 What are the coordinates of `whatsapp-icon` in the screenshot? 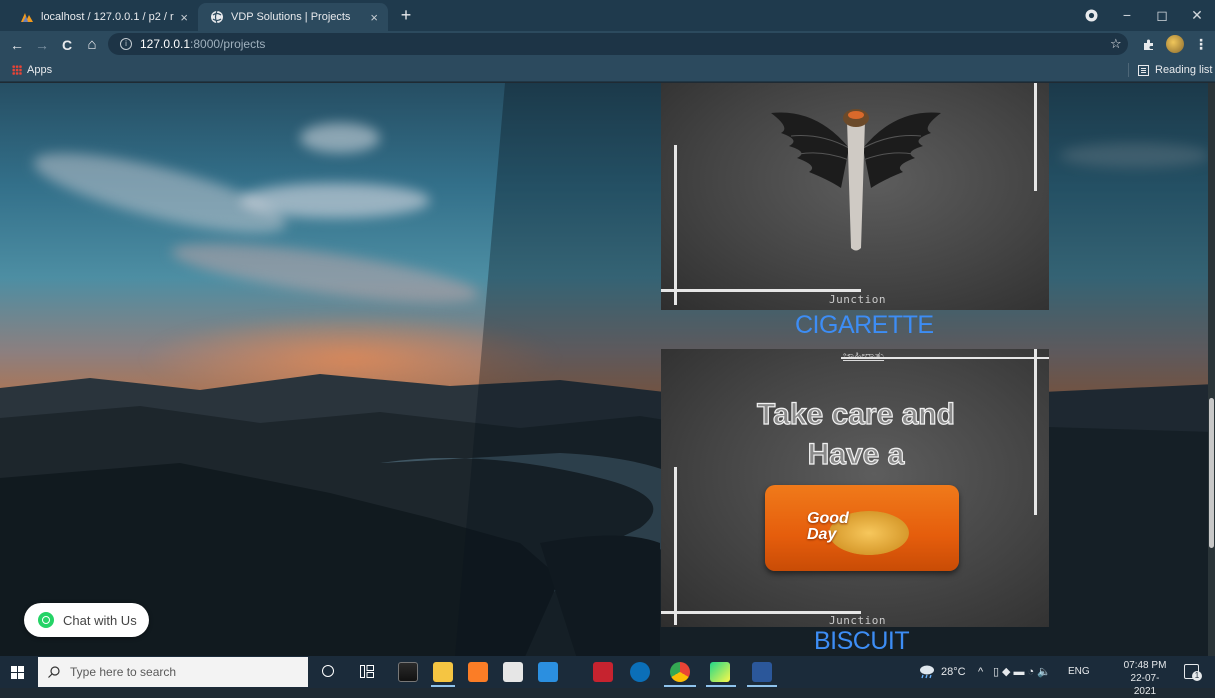 It's located at (46, 620).